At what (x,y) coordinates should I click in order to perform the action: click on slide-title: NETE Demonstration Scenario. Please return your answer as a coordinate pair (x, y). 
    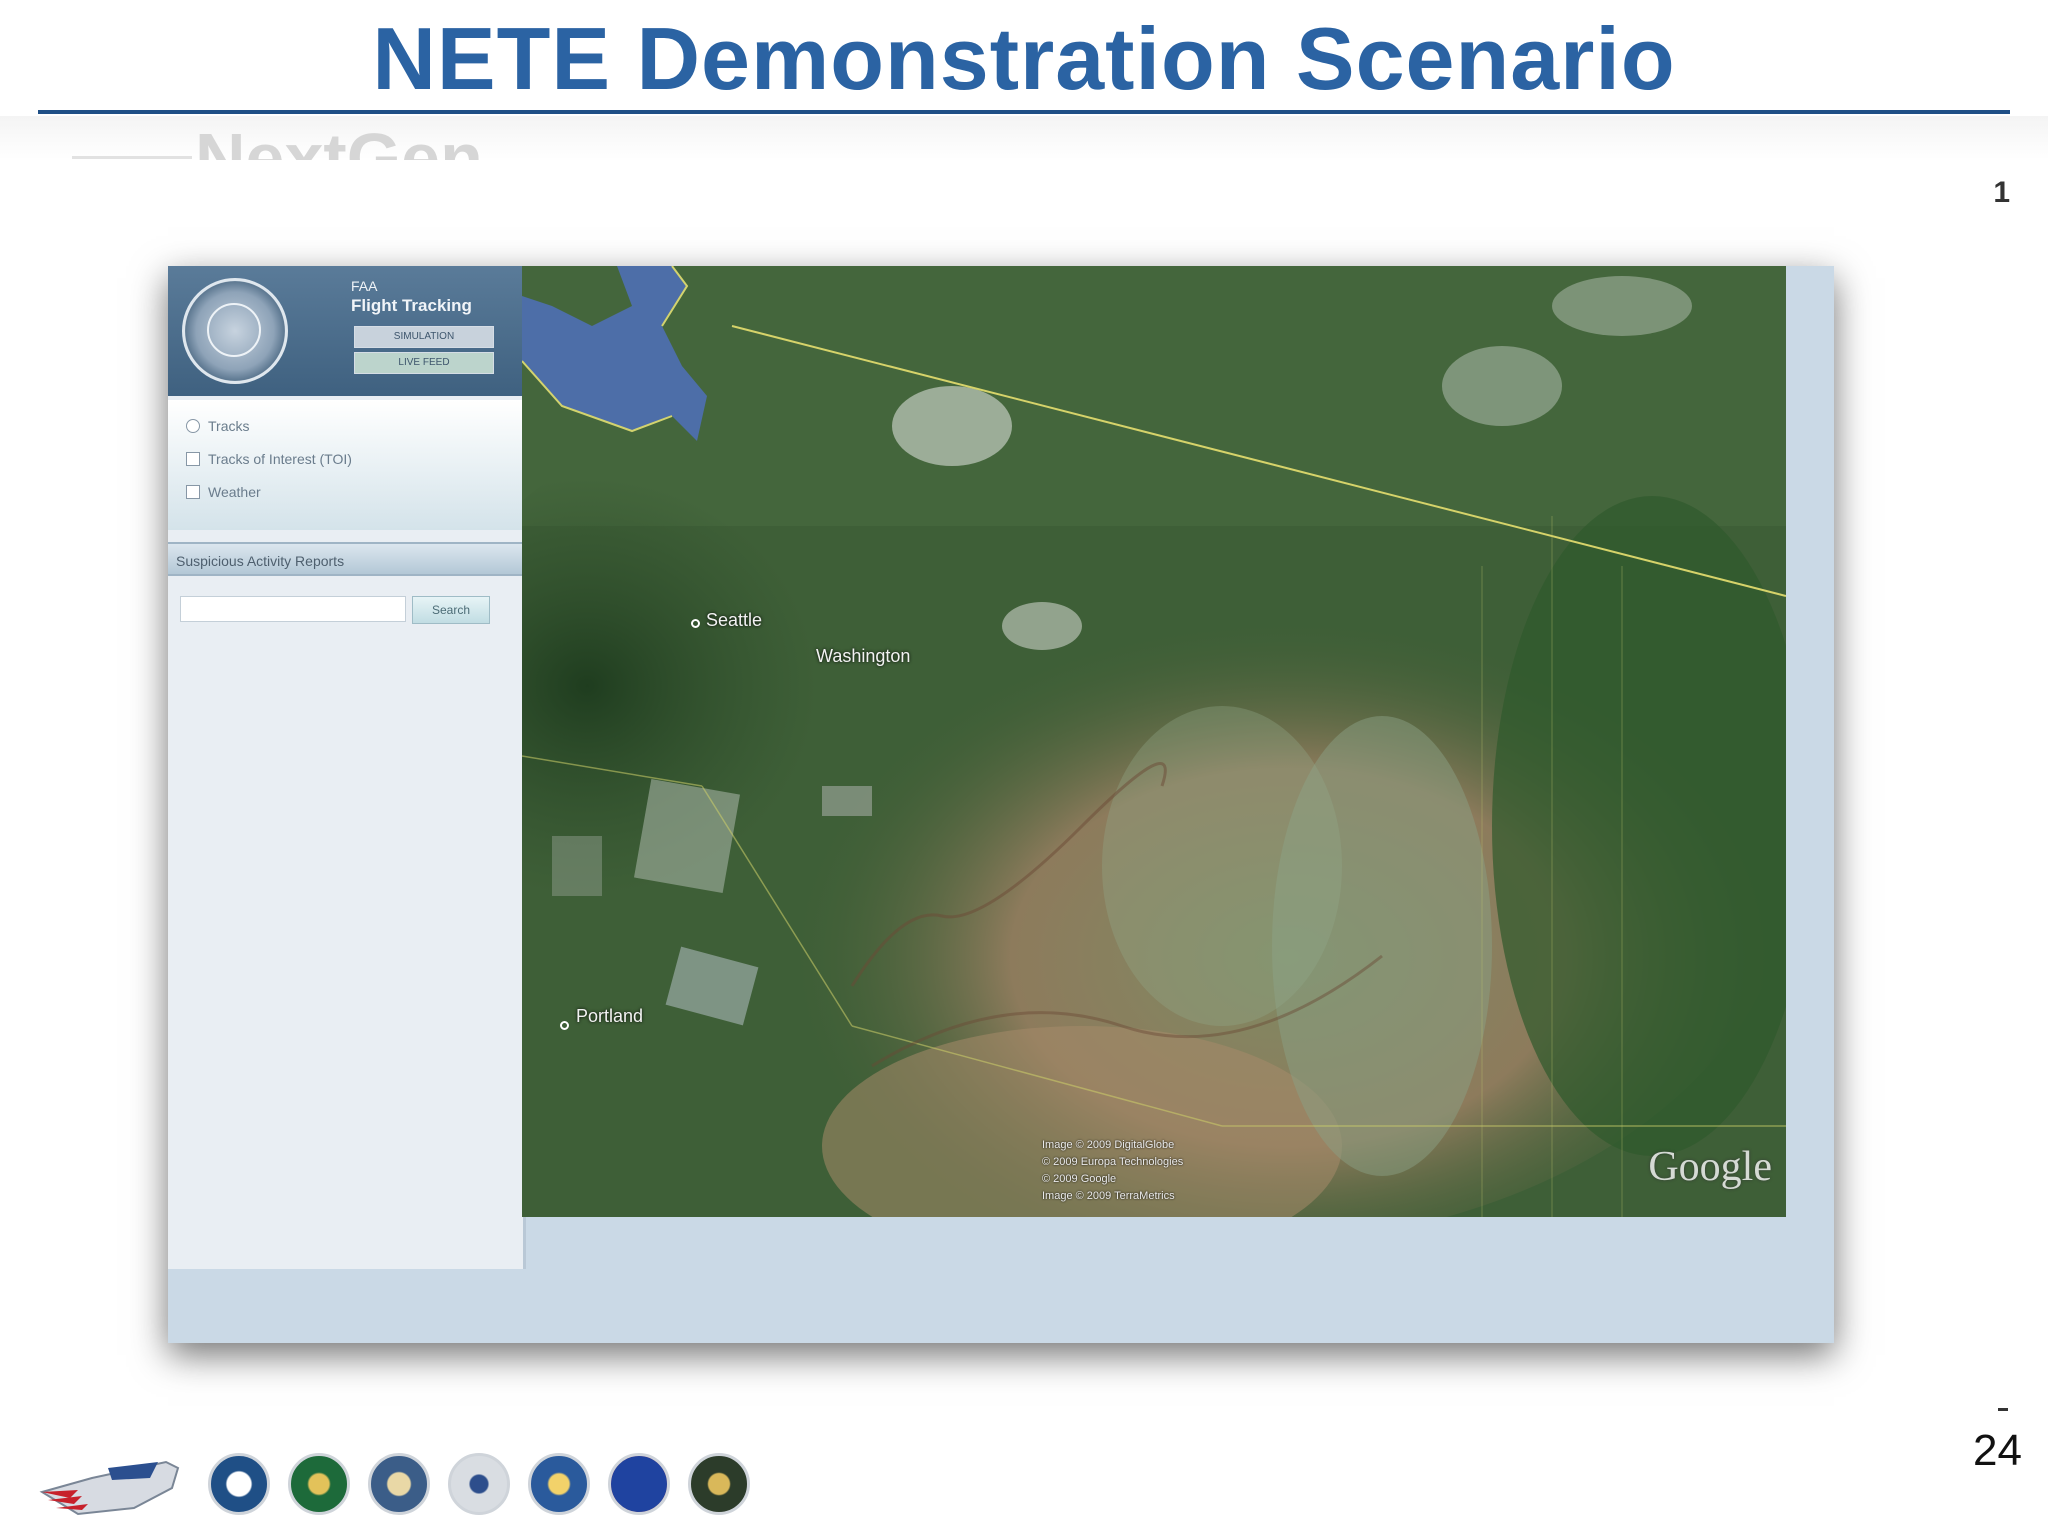
    Looking at the image, I should click on (1024, 58).